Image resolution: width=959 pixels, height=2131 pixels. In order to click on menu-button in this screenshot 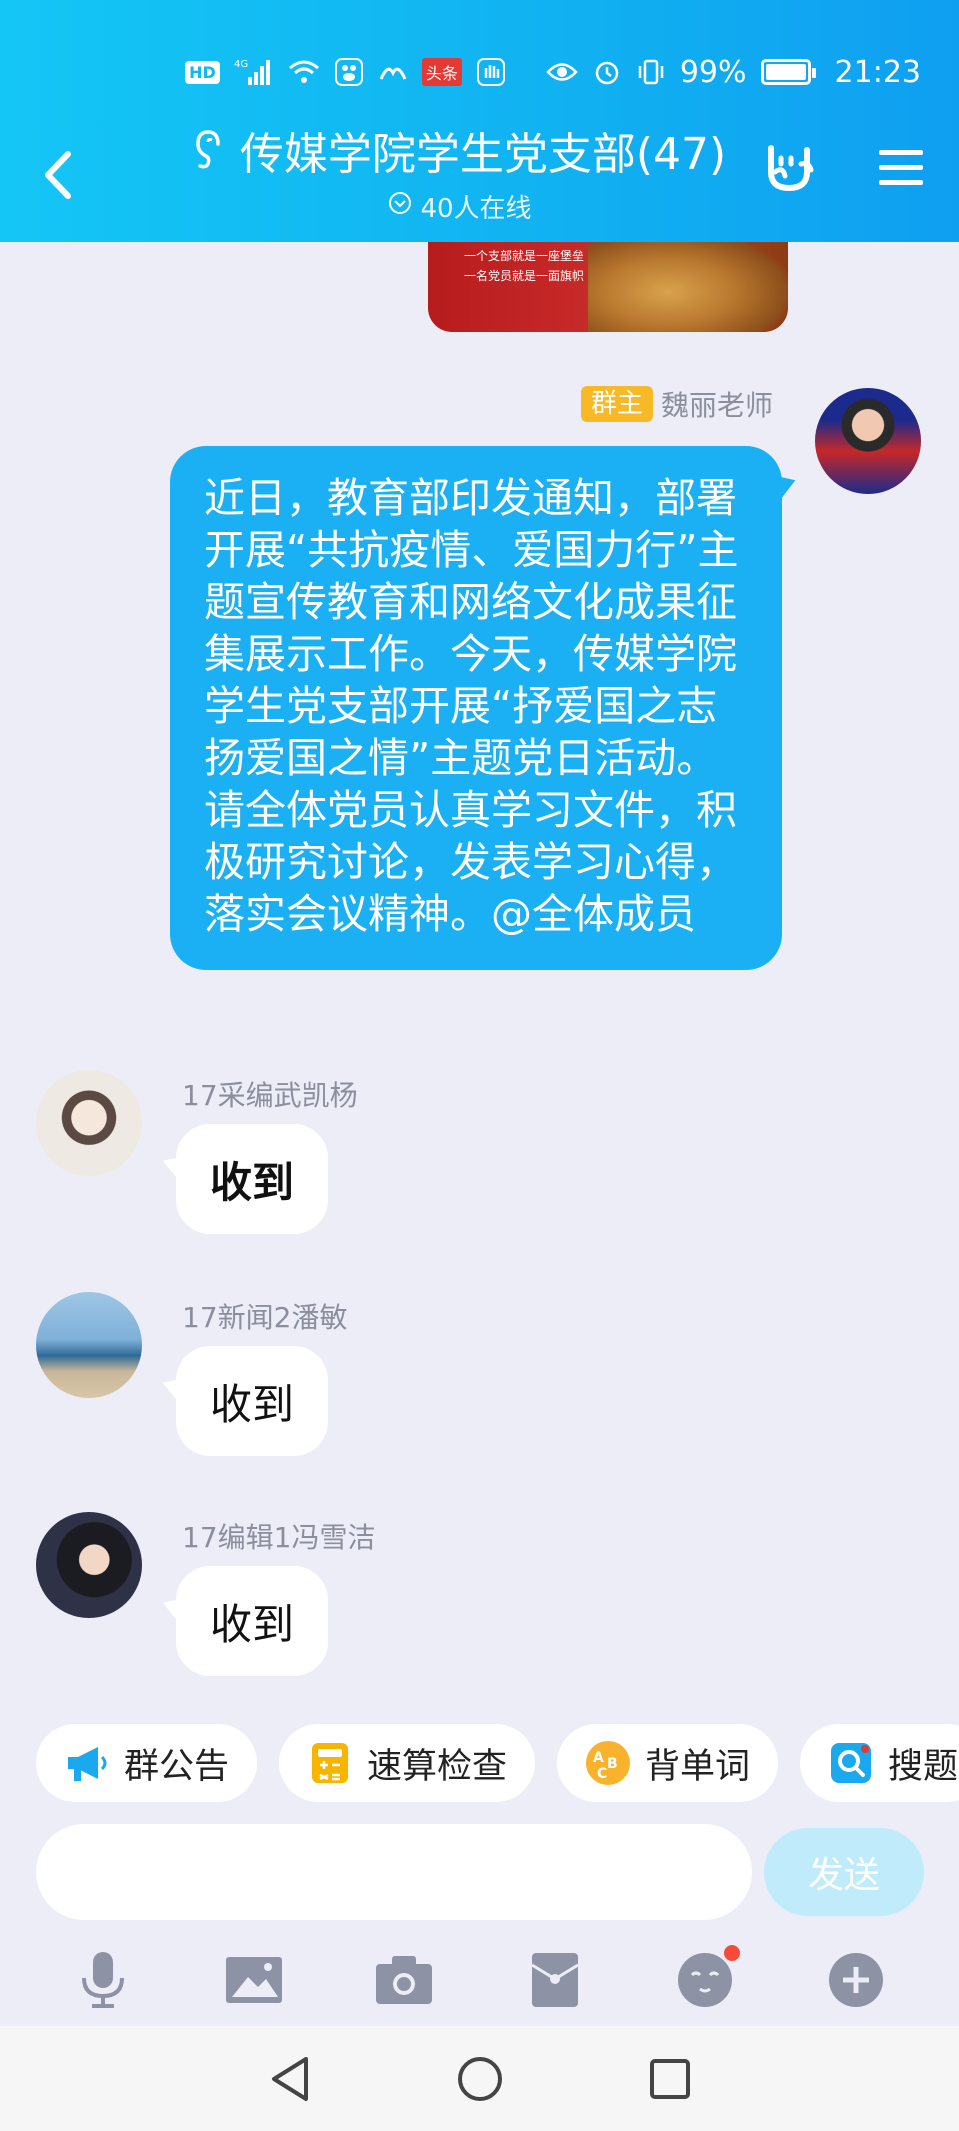, I will do `click(901, 168)`.